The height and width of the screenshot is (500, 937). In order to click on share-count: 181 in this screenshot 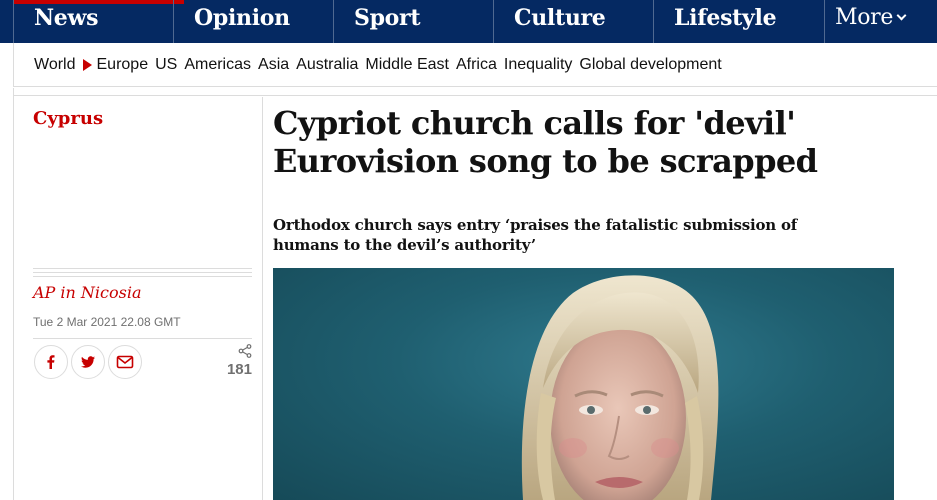, I will do `click(239, 369)`.